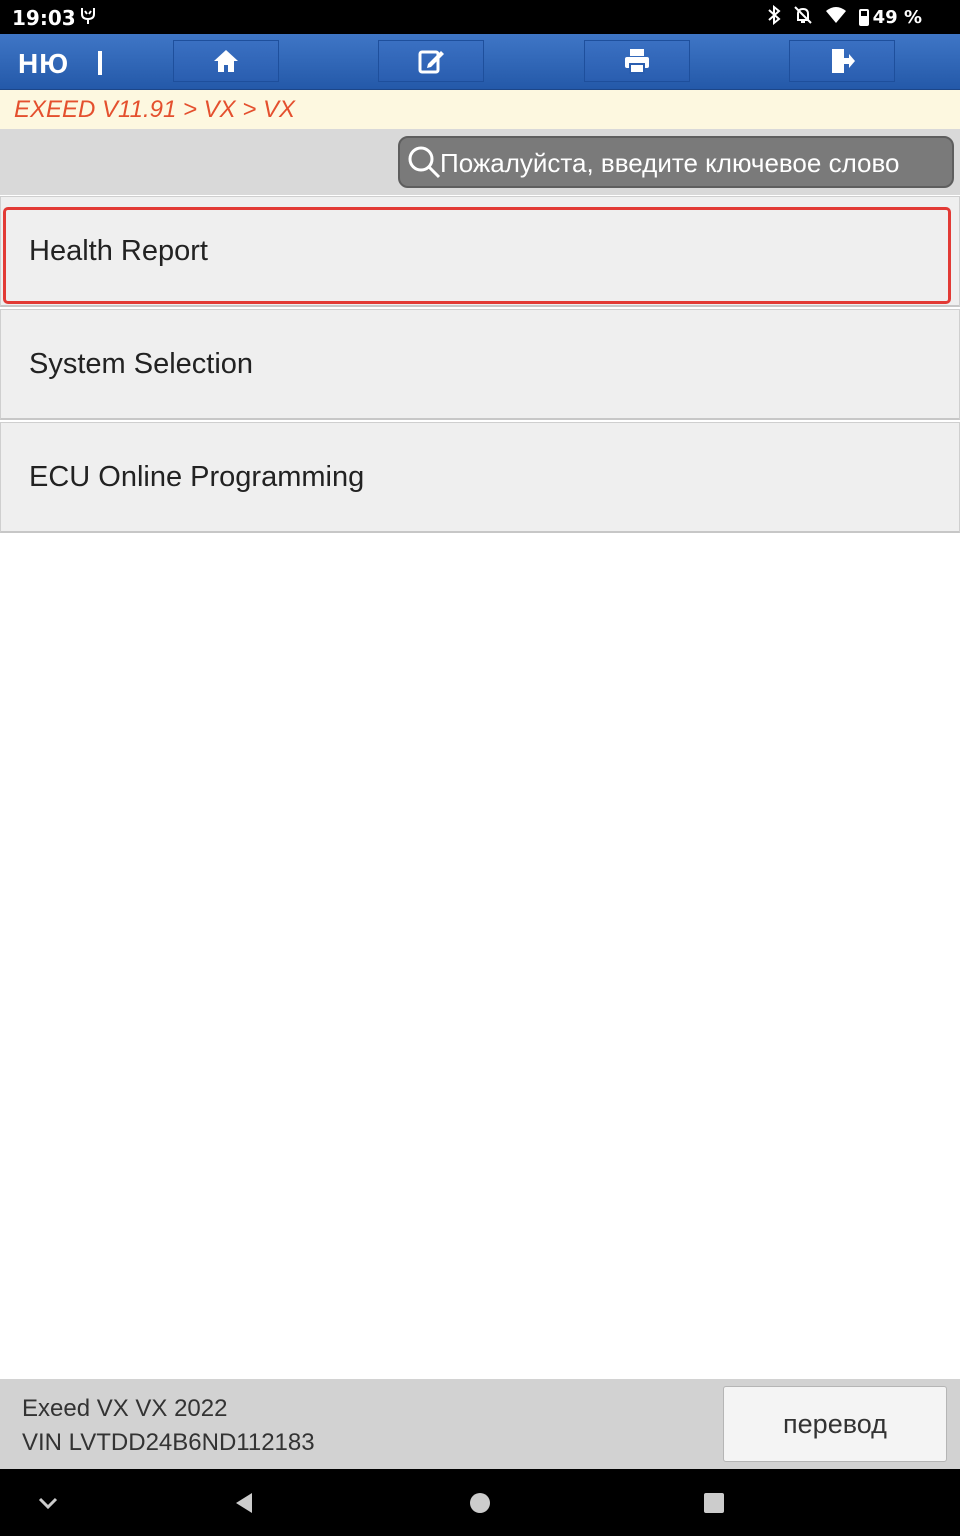 This screenshot has width=960, height=1536. What do you see at coordinates (48, 1503) in the screenshot?
I see `collapse-icon` at bounding box center [48, 1503].